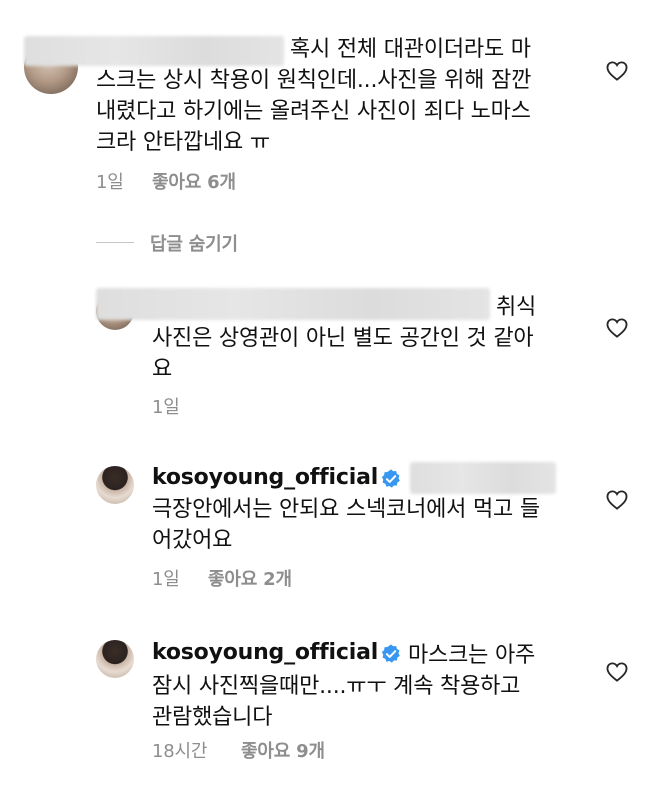 The image size is (666, 788). What do you see at coordinates (283, 750) in the screenshot?
I see `like-count: 좋아요 9개` at bounding box center [283, 750].